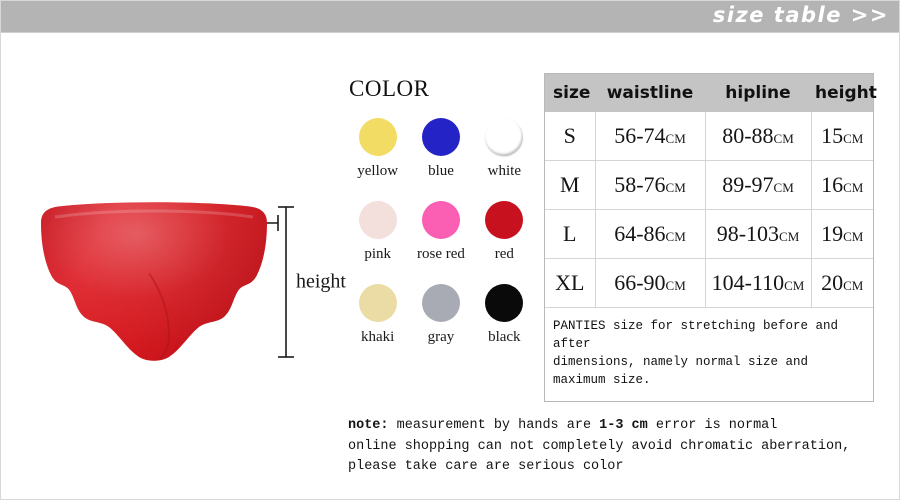 This screenshot has height=500, width=900. Describe the element at coordinates (748, 233) in the screenshot. I see `cell-value: 98-103` at that location.